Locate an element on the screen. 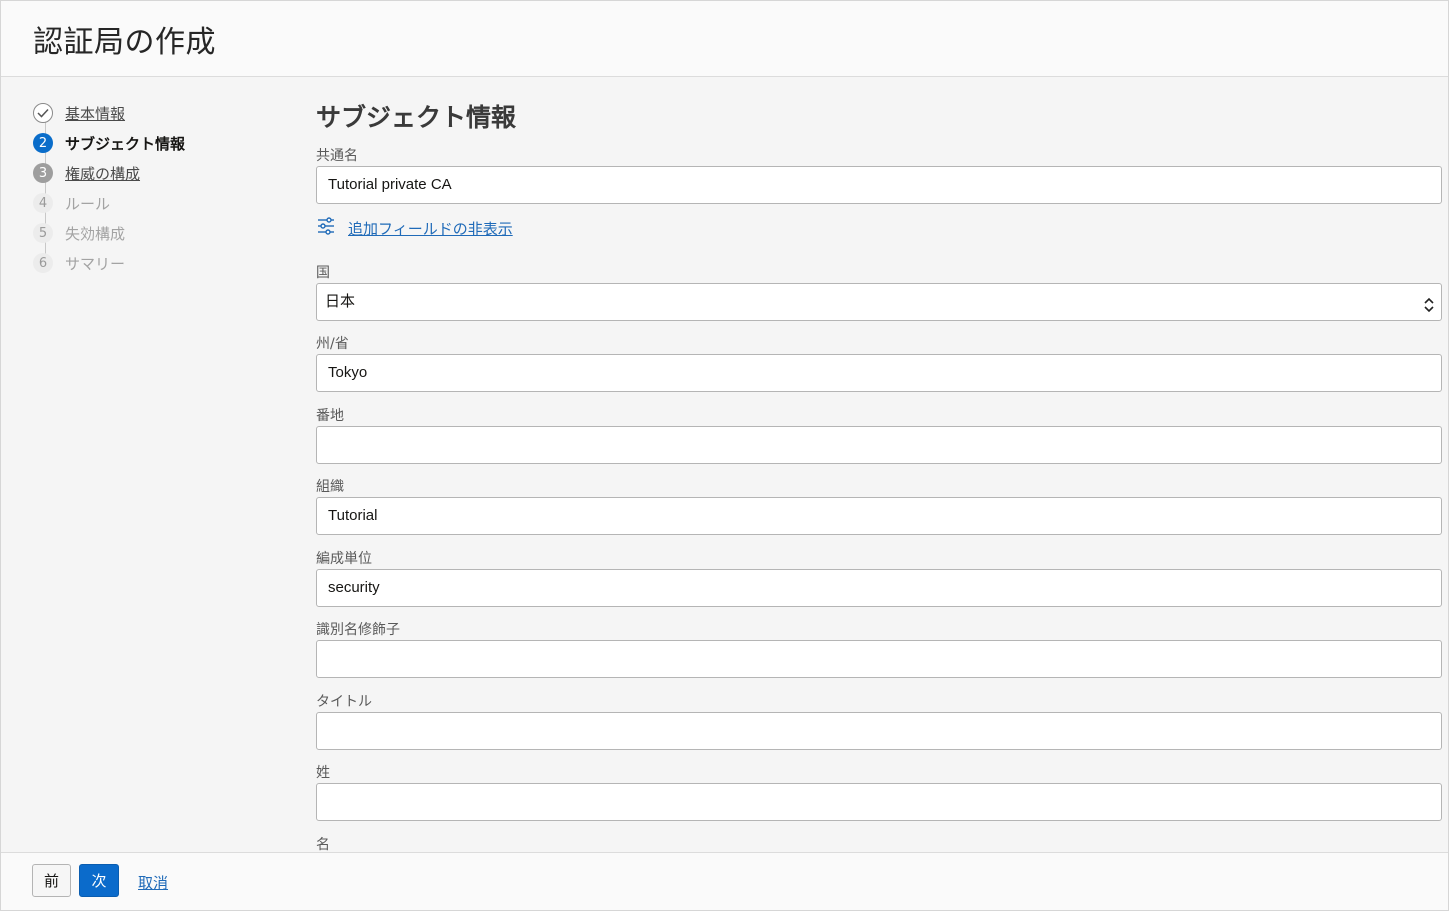 This screenshot has height=911, width=1449. title-input is located at coordinates (879, 731).